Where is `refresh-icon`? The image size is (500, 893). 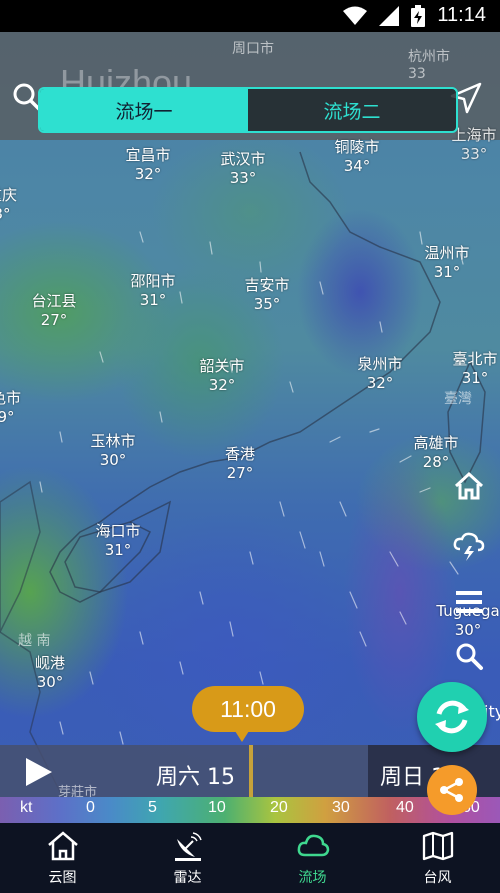 refresh-icon is located at coordinates (452, 717).